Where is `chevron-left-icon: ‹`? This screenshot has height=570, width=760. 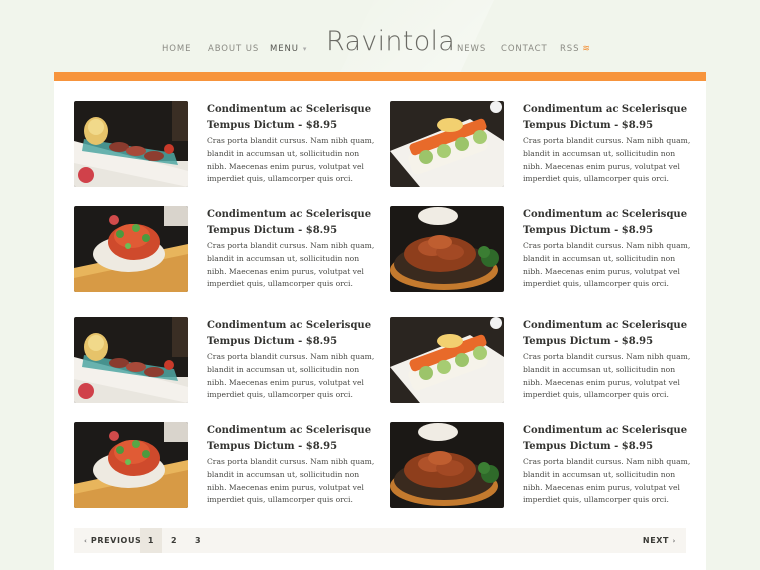 chevron-left-icon: ‹ is located at coordinates (86, 541).